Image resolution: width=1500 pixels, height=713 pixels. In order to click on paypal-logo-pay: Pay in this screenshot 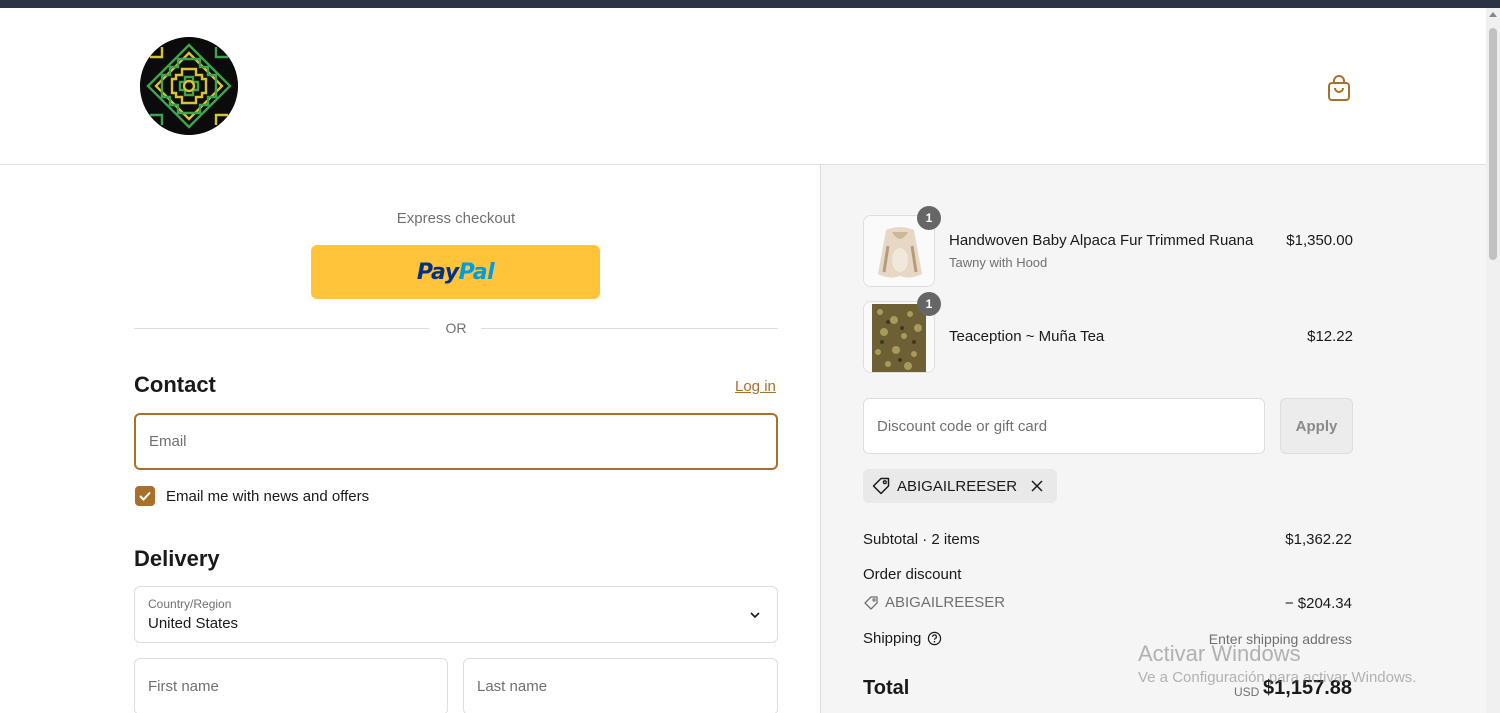, I will do `click(437, 272)`.